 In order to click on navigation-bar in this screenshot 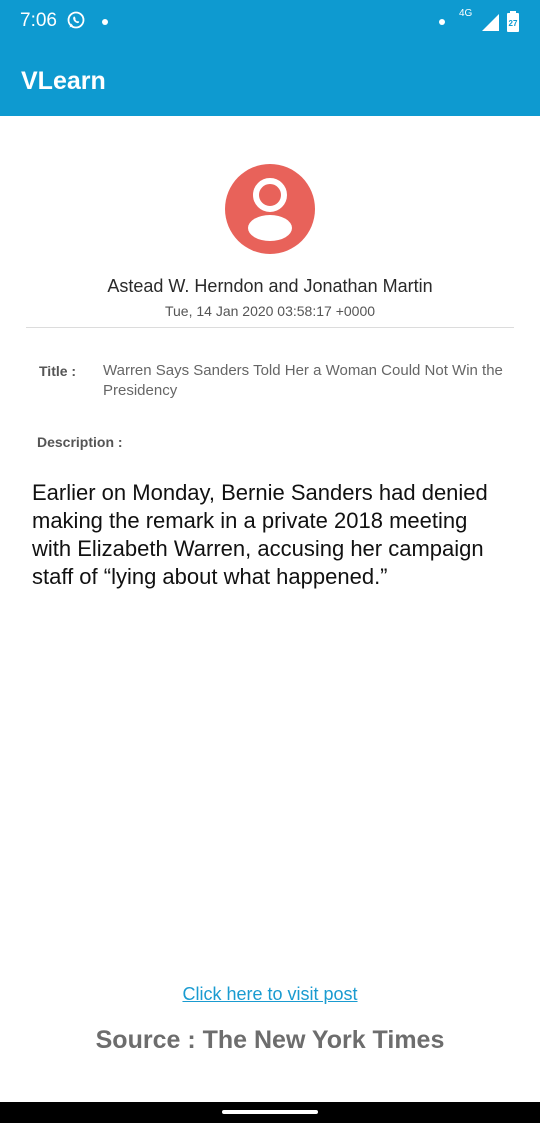, I will do `click(270, 1112)`.